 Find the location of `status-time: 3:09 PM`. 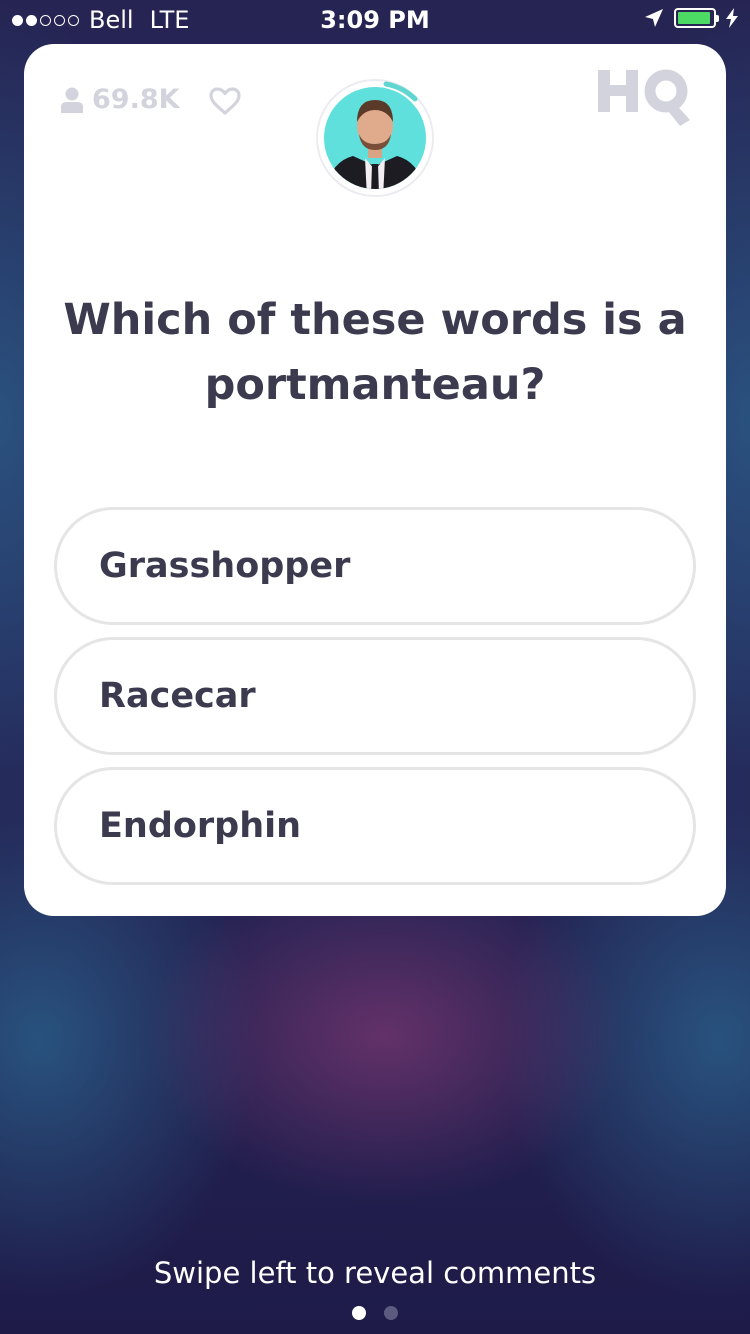

status-time: 3:09 PM is located at coordinates (375, 20).